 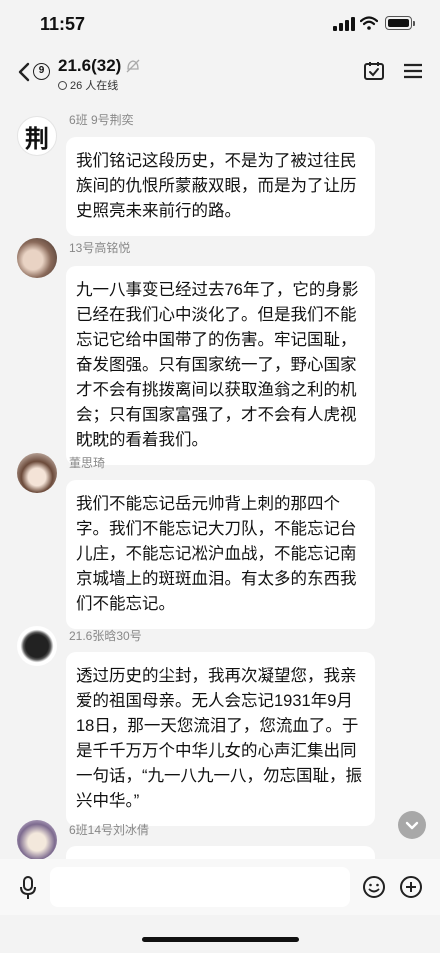 I want to click on avatar: 荆, so click(x=37, y=136).